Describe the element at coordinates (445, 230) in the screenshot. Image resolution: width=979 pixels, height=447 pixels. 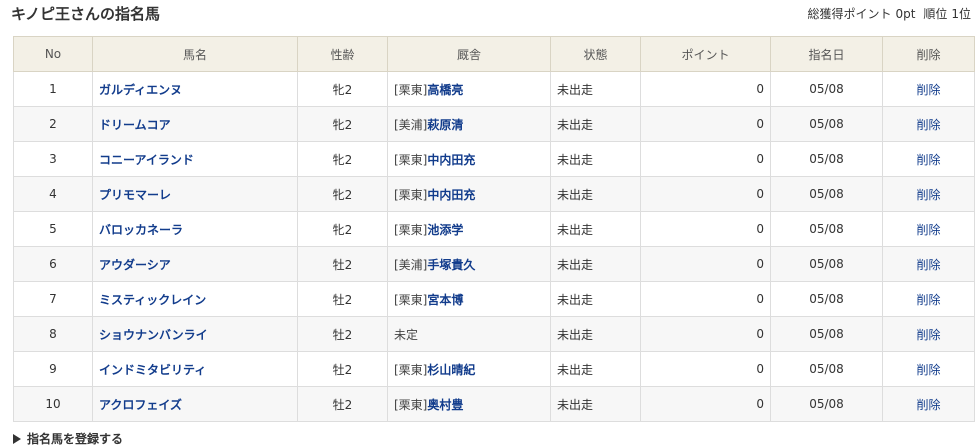
I see `trainer-link: 池添学` at that location.